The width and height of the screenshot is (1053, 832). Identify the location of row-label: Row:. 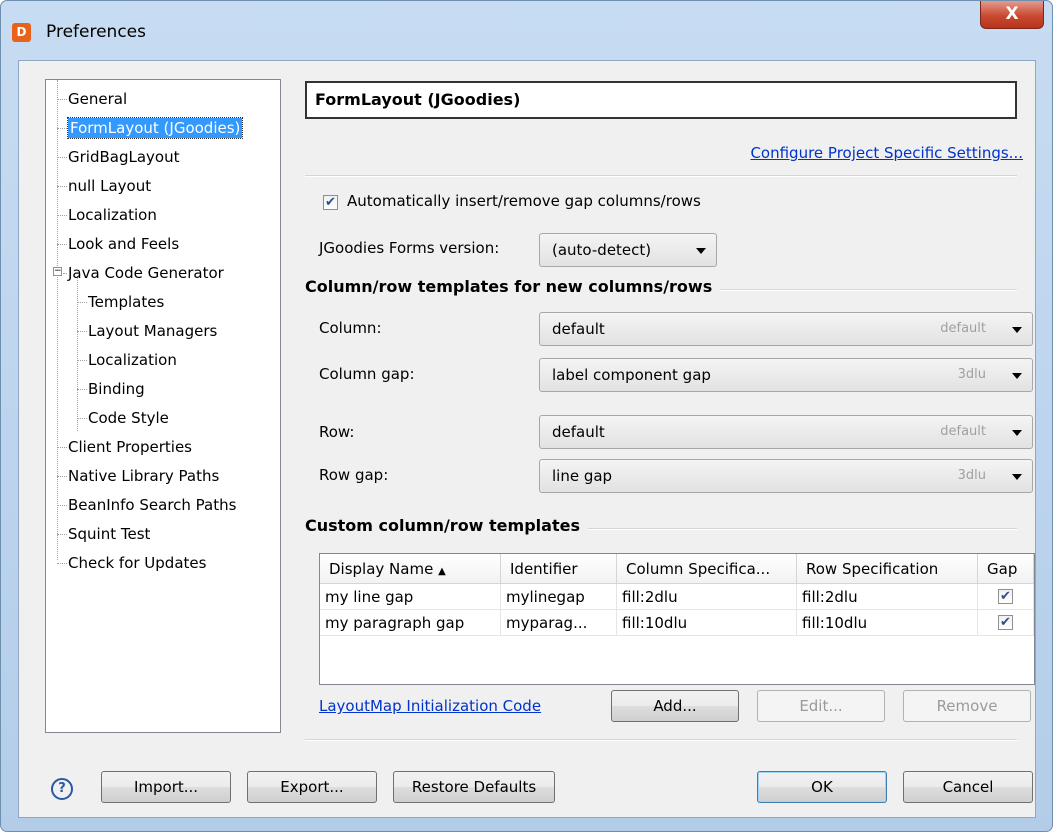
(337, 432).